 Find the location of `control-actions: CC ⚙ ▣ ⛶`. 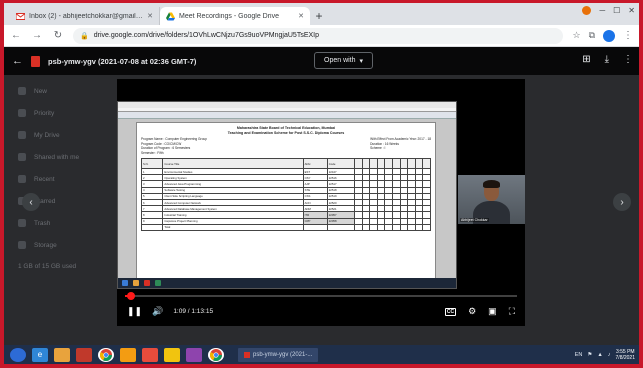

control-actions: CC ⚙ ▣ ⛶ is located at coordinates (479, 311).